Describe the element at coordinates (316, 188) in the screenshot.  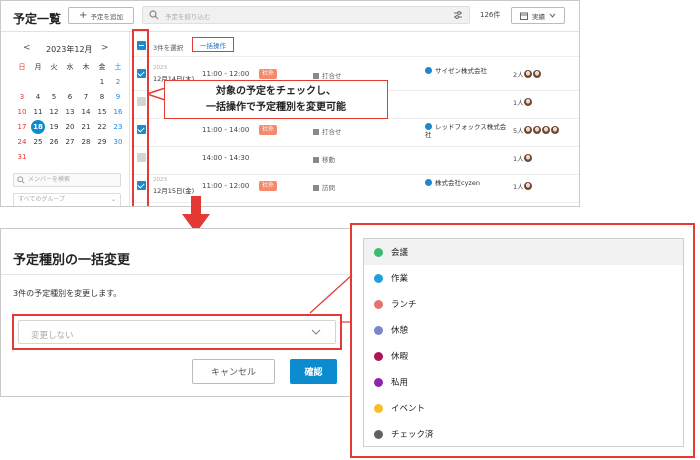
I see `schedule-kind-icon` at that location.